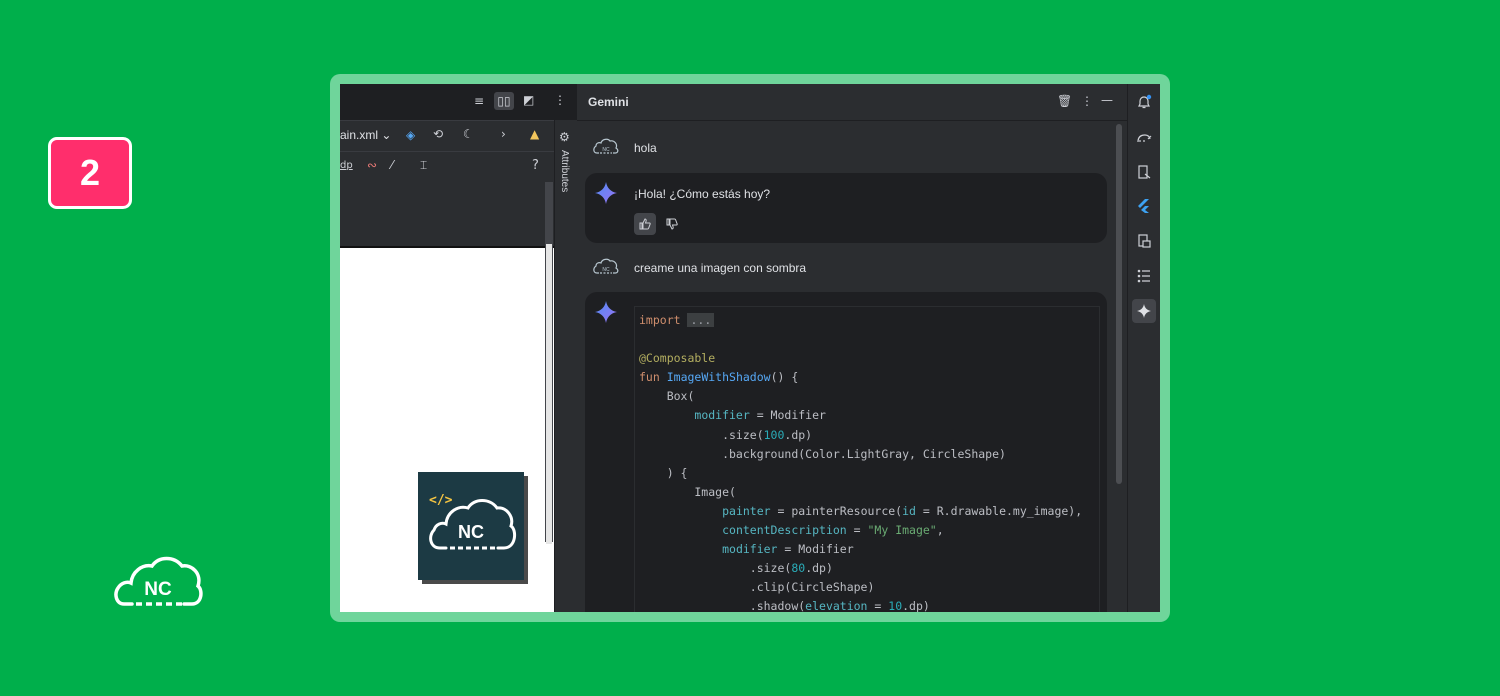  Describe the element at coordinates (458, 135) in the screenshot. I see `designer-toolbar-1: ain.xml ⌄ ◈ ⟲ ☾ › ▲` at that location.